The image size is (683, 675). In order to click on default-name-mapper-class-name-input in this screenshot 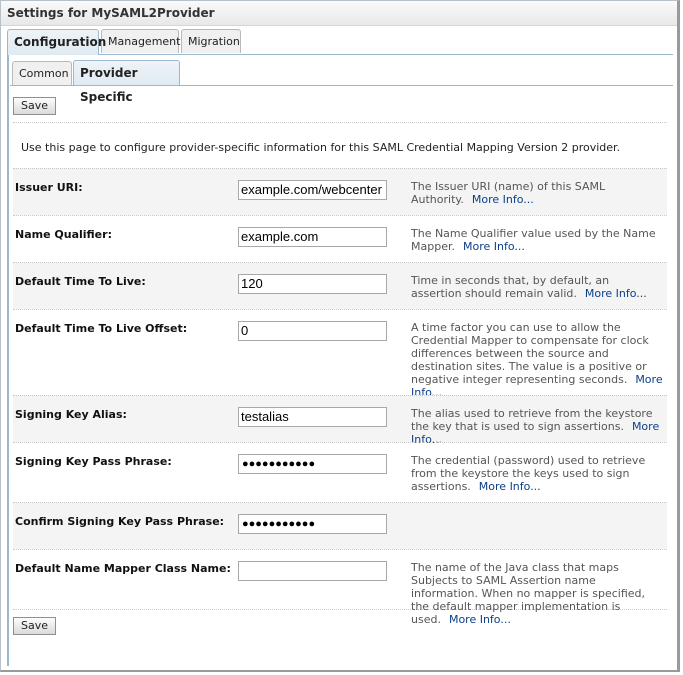, I will do `click(312, 571)`.